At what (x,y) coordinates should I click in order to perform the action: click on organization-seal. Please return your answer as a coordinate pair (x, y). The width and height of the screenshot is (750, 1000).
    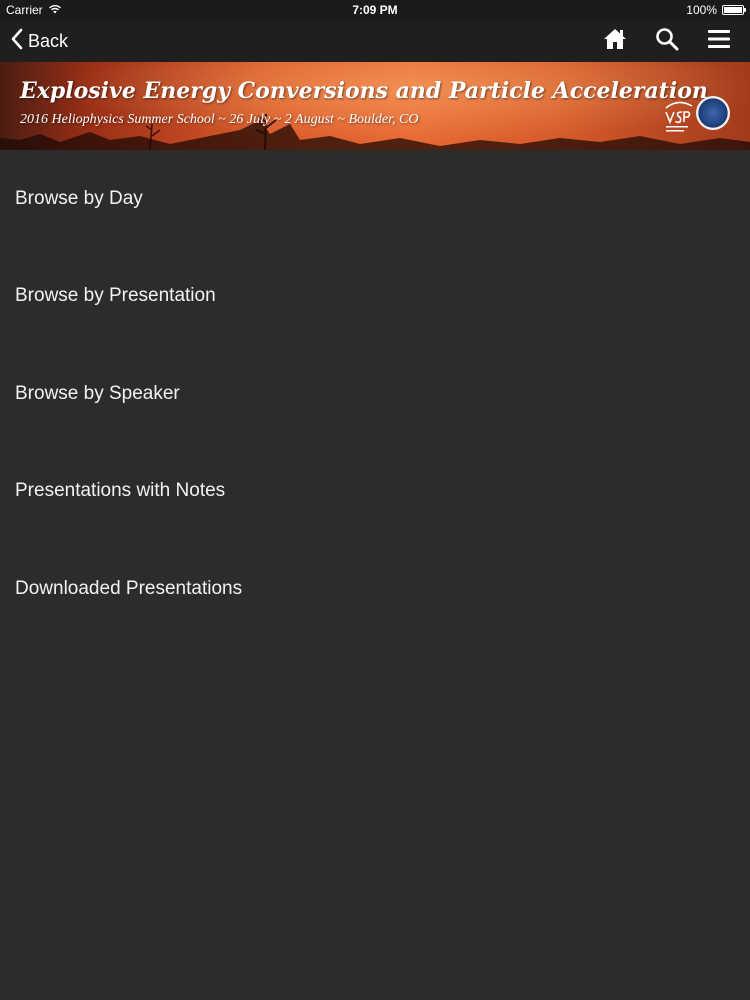
    Looking at the image, I should click on (713, 113).